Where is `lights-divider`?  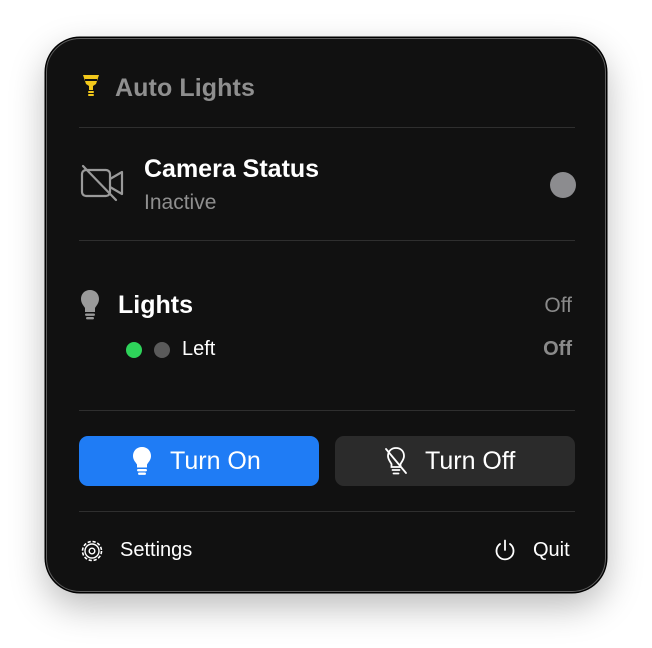
lights-divider is located at coordinates (327, 410).